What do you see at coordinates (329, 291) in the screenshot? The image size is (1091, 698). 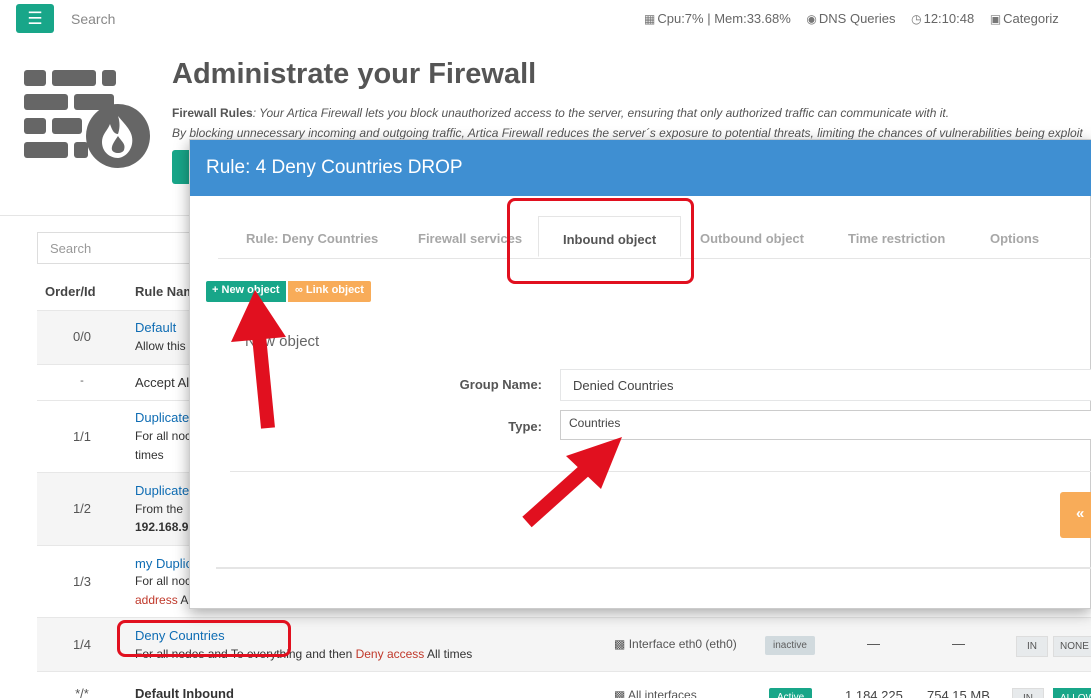 I see `link-object-button: ∞ Link object` at bounding box center [329, 291].